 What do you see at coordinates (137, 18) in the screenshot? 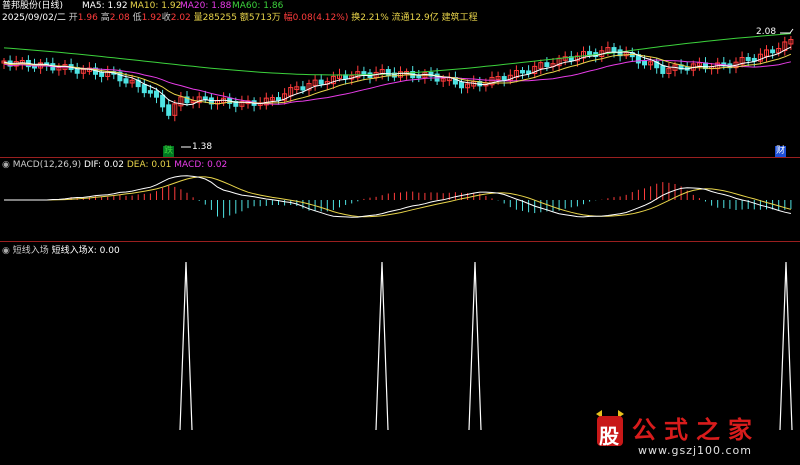
I see `low-label: 低` at bounding box center [137, 18].